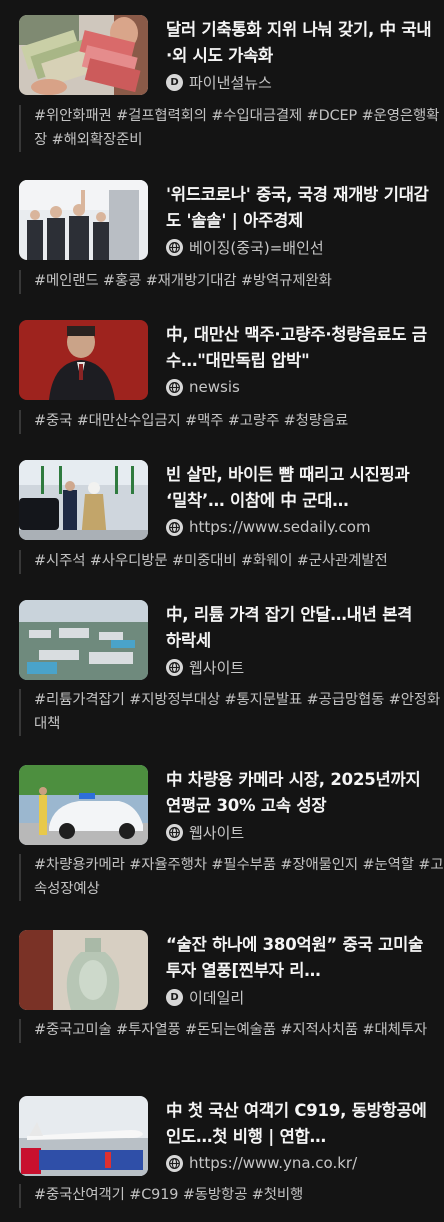 This screenshot has width=444, height=1222. What do you see at coordinates (273, 1163) in the screenshot?
I see `source-label: https://www.yna.co.kr/` at bounding box center [273, 1163].